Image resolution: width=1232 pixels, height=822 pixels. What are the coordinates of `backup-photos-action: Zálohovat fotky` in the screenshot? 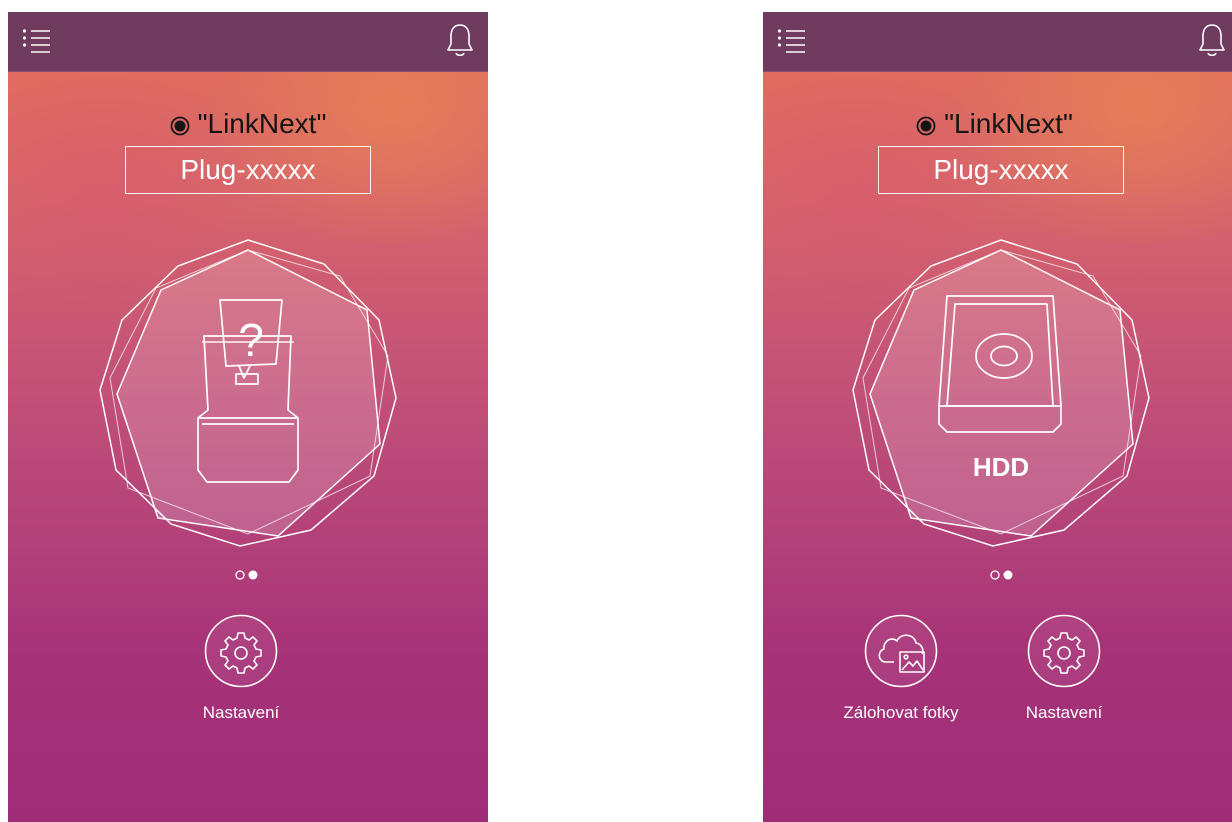 It's located at (901, 668).